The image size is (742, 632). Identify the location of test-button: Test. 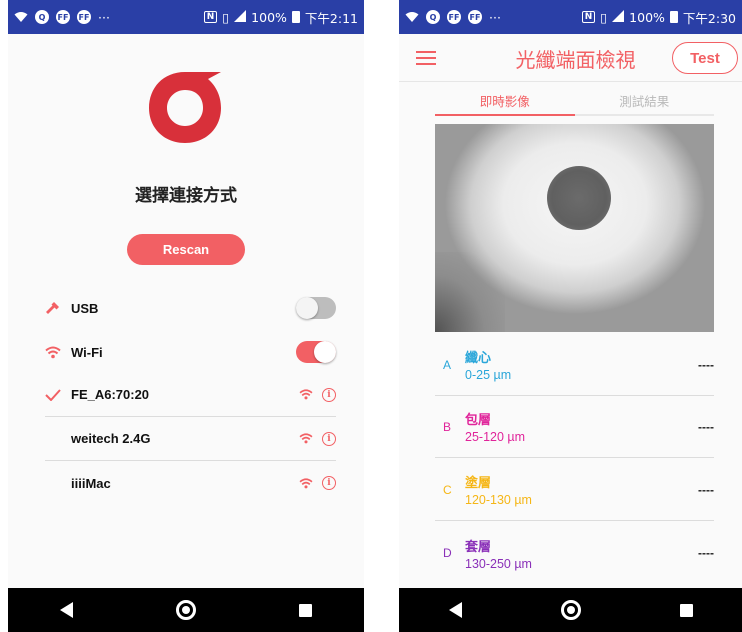
(705, 58).